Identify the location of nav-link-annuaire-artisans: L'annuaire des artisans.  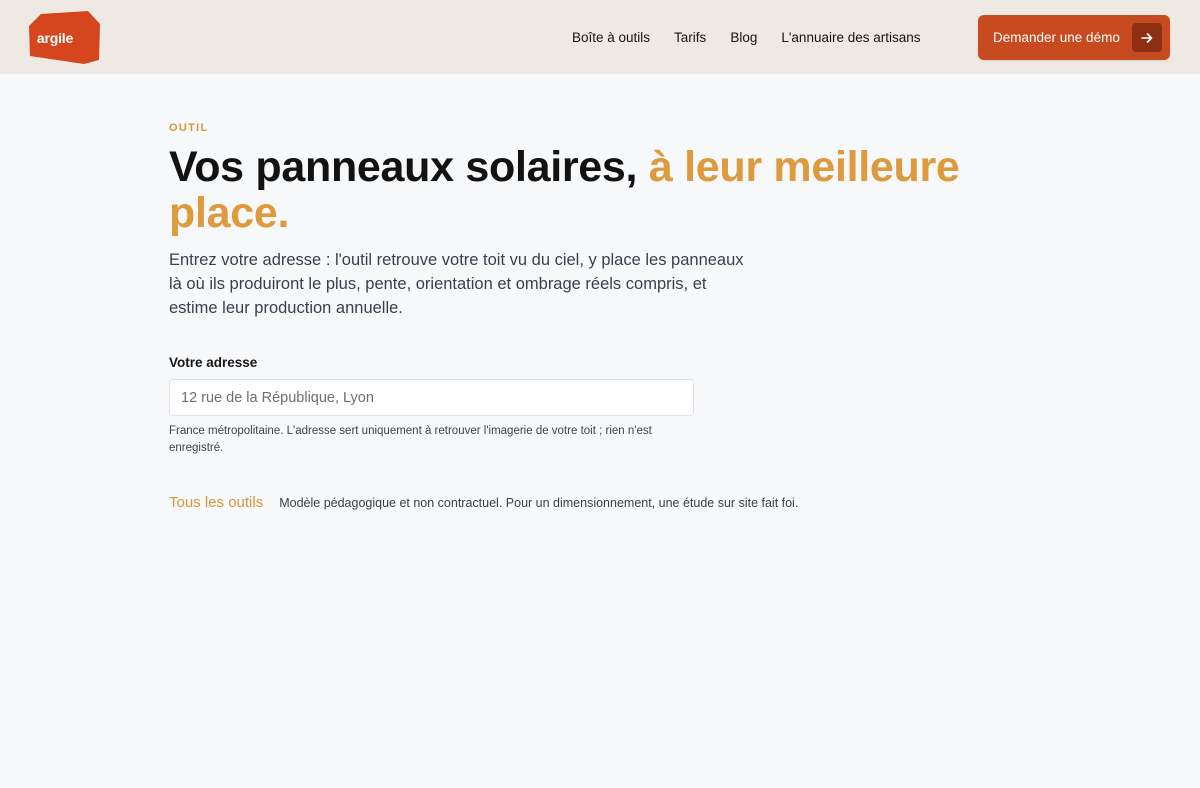
(850, 37).